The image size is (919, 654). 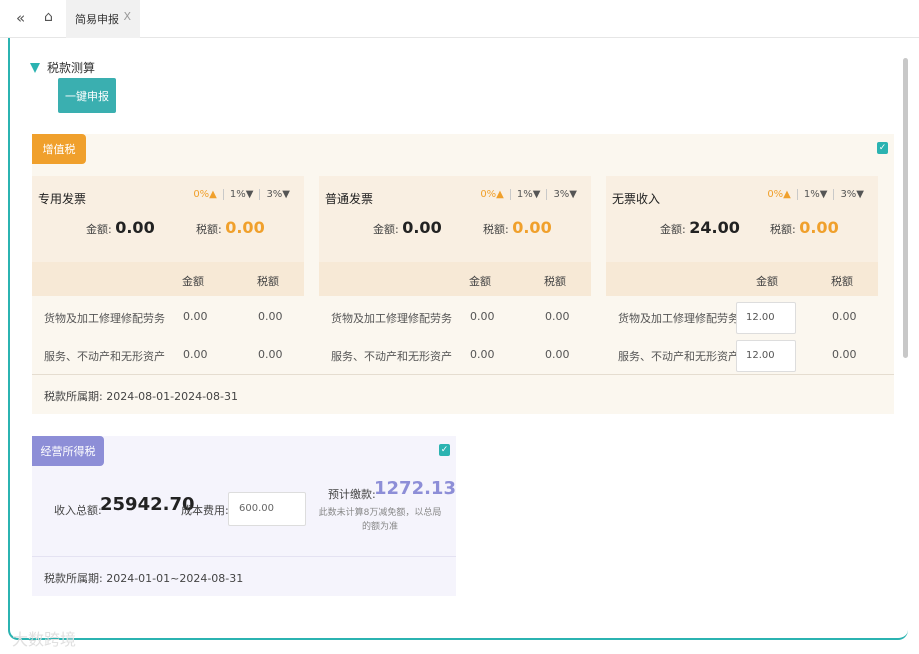 I want to click on tax-note: 此数未计算8万减免额，以总局的额为准, so click(x=380, y=520).